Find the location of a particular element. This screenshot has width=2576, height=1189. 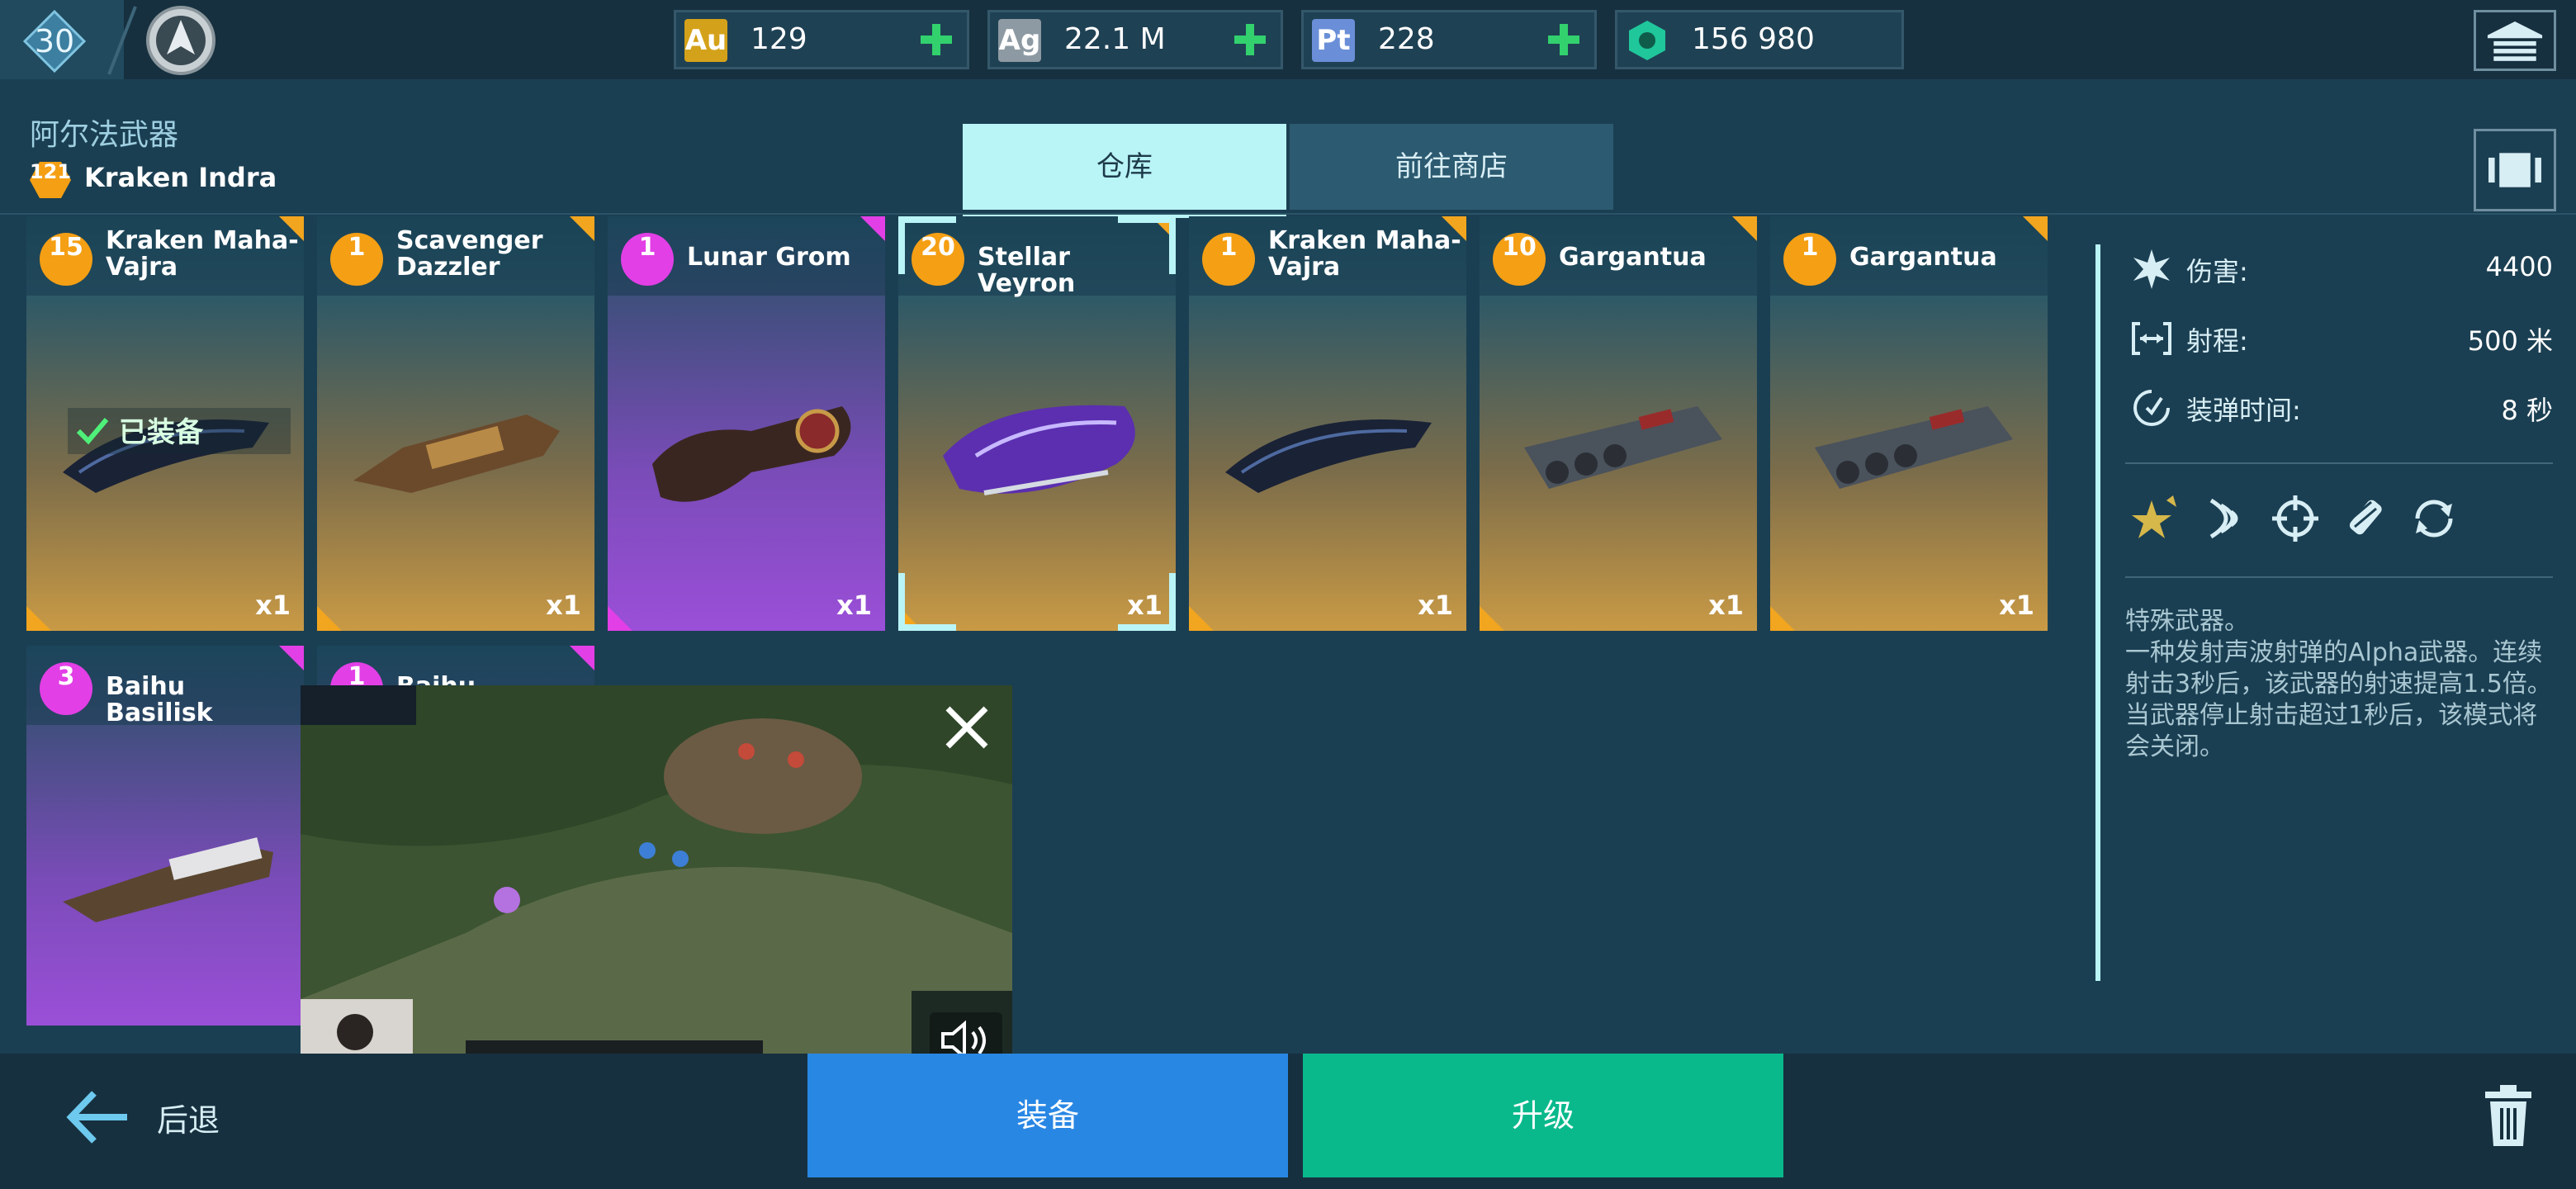

player-level: 30 is located at coordinates (54, 41).